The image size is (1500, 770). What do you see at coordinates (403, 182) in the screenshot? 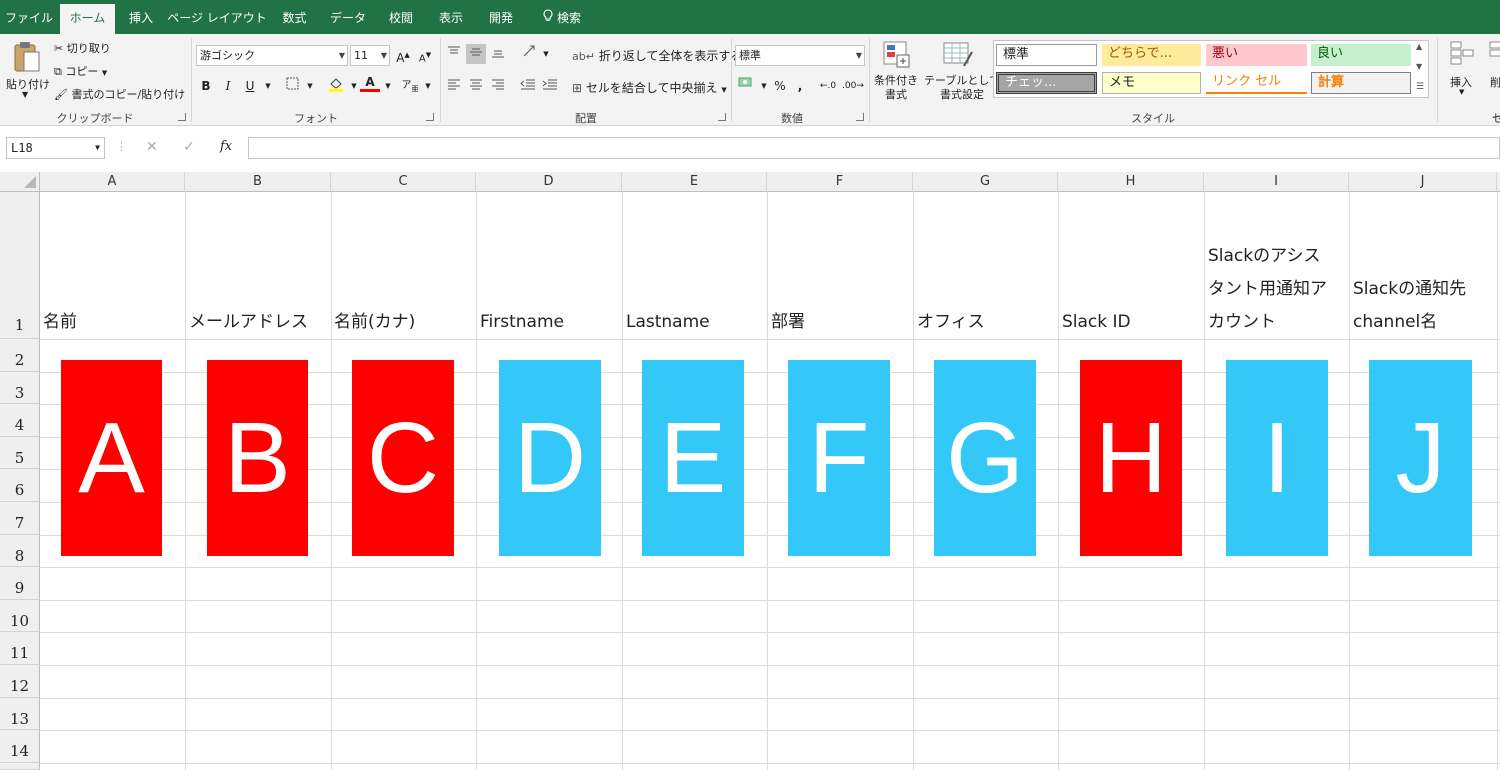
I see `column-header-C: C` at bounding box center [403, 182].